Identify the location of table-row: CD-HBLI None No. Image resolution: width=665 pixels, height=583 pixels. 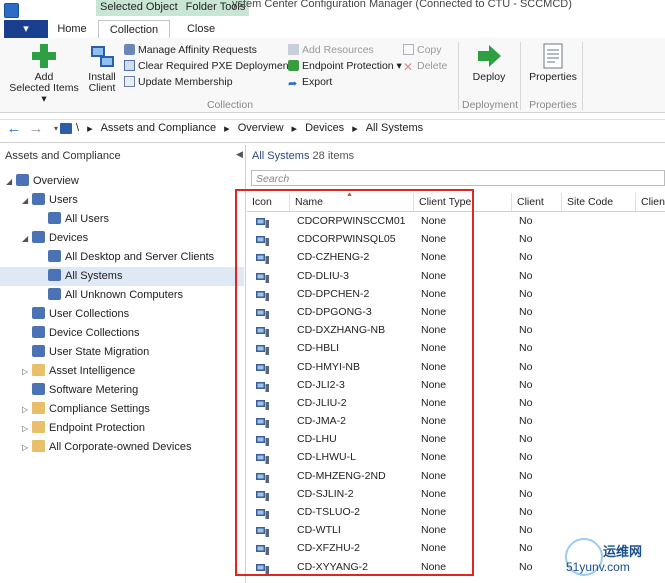
(456, 348).